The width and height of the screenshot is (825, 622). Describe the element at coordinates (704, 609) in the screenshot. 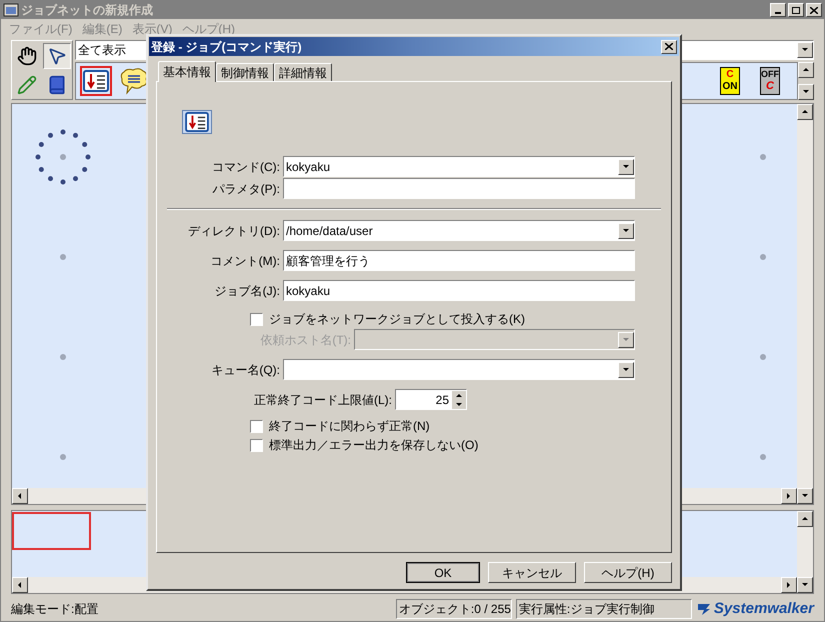

I see `logo-mark-icon` at that location.